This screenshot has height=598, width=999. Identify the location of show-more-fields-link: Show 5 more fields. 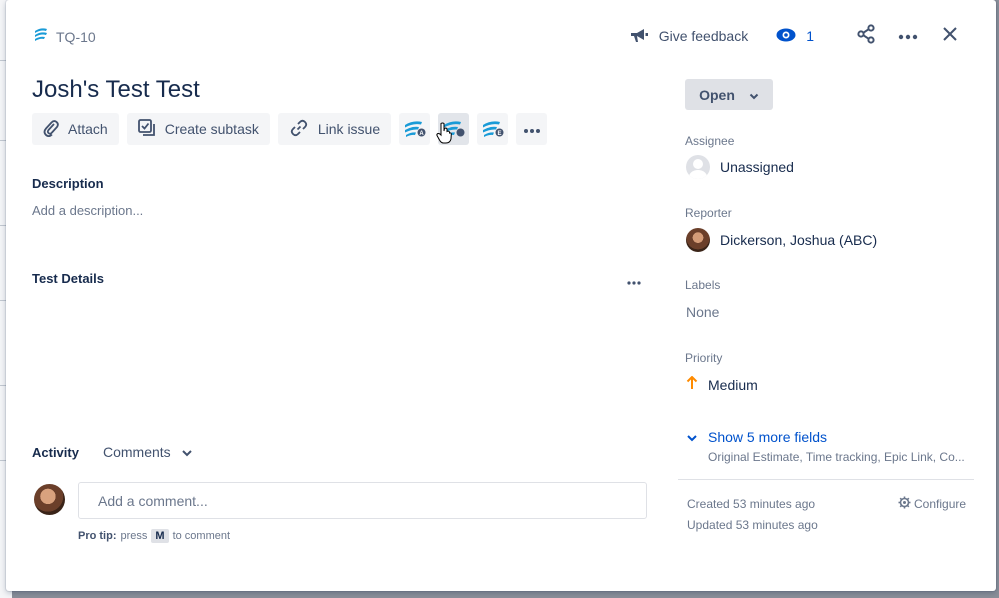
(825, 437).